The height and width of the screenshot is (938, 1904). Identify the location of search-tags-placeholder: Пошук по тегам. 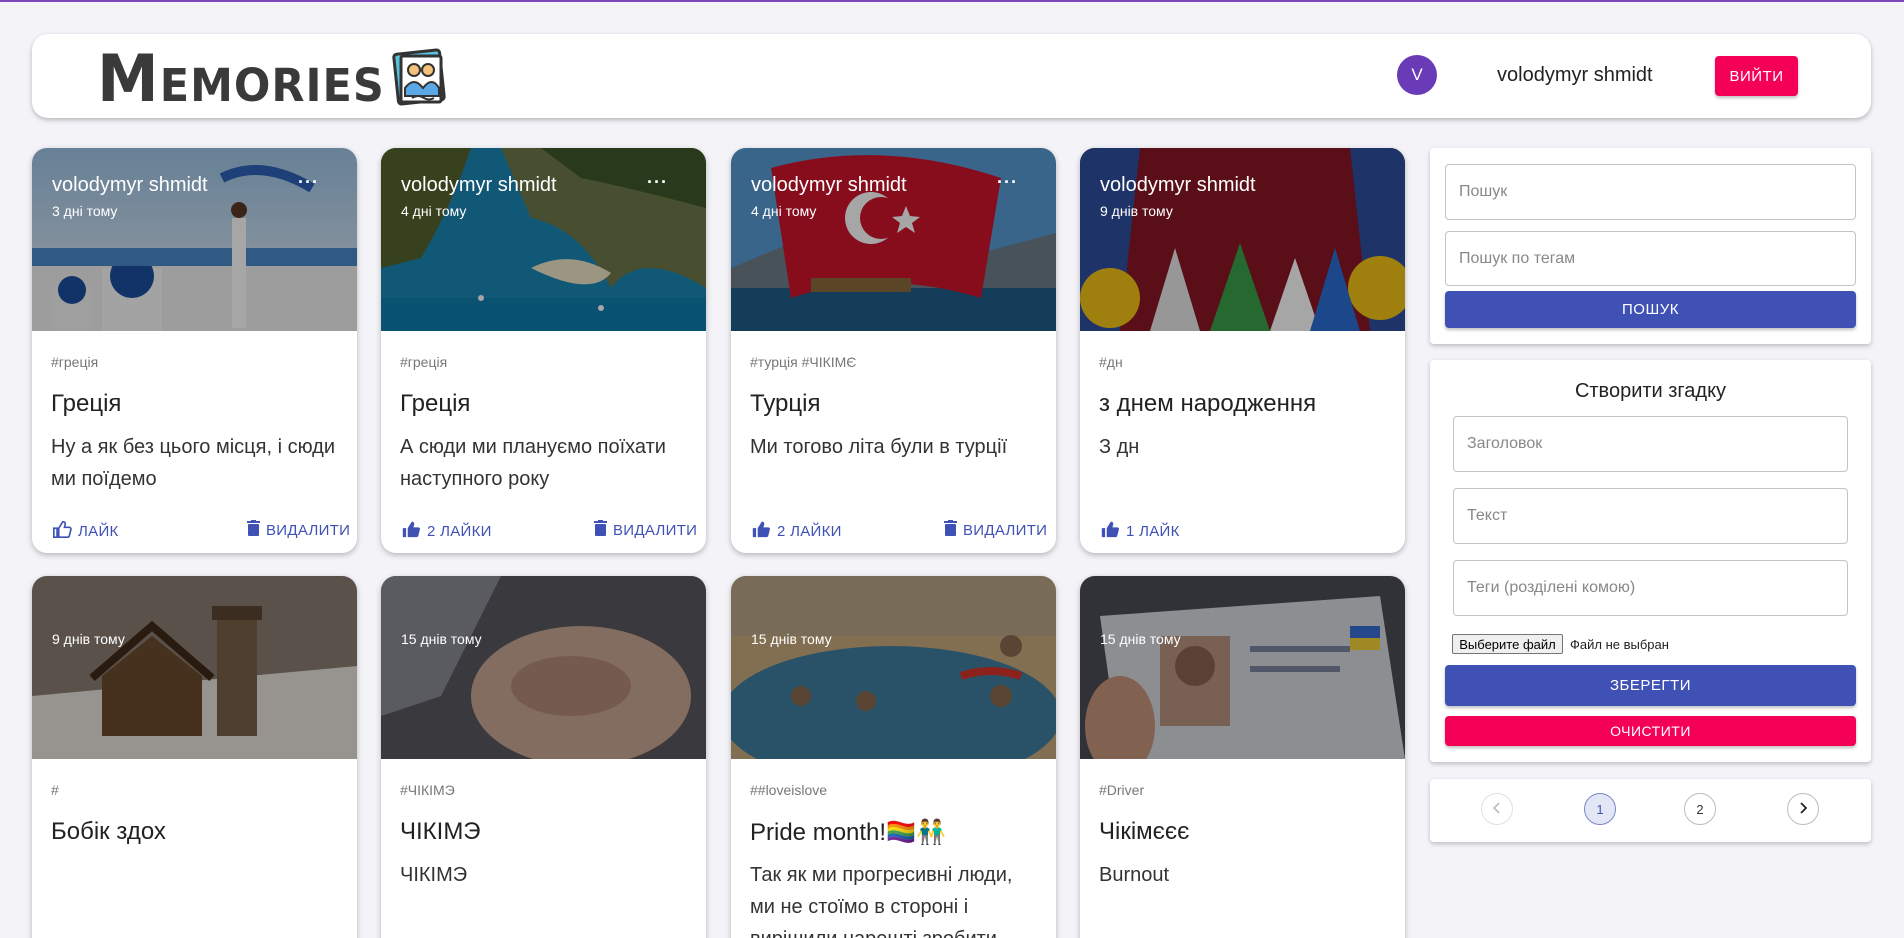
(1517, 258).